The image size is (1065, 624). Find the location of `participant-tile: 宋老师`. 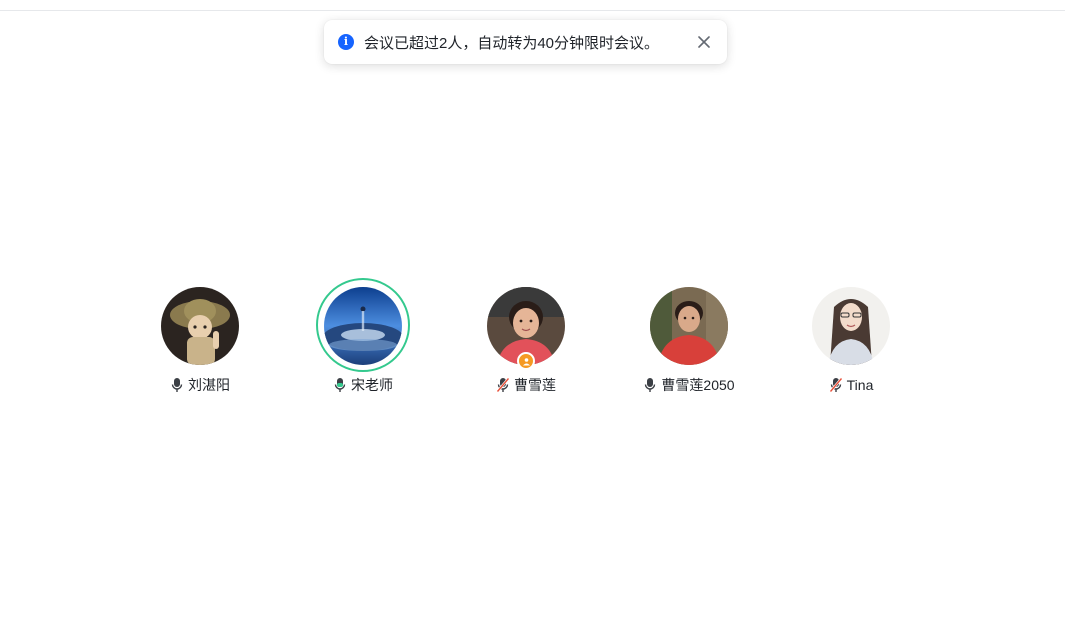

participant-tile: 宋老师 is located at coordinates (363, 336).